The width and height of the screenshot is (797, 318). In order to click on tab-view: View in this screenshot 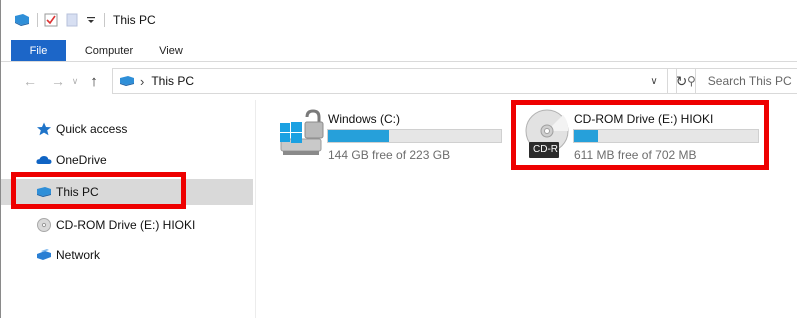, I will do `click(171, 50)`.